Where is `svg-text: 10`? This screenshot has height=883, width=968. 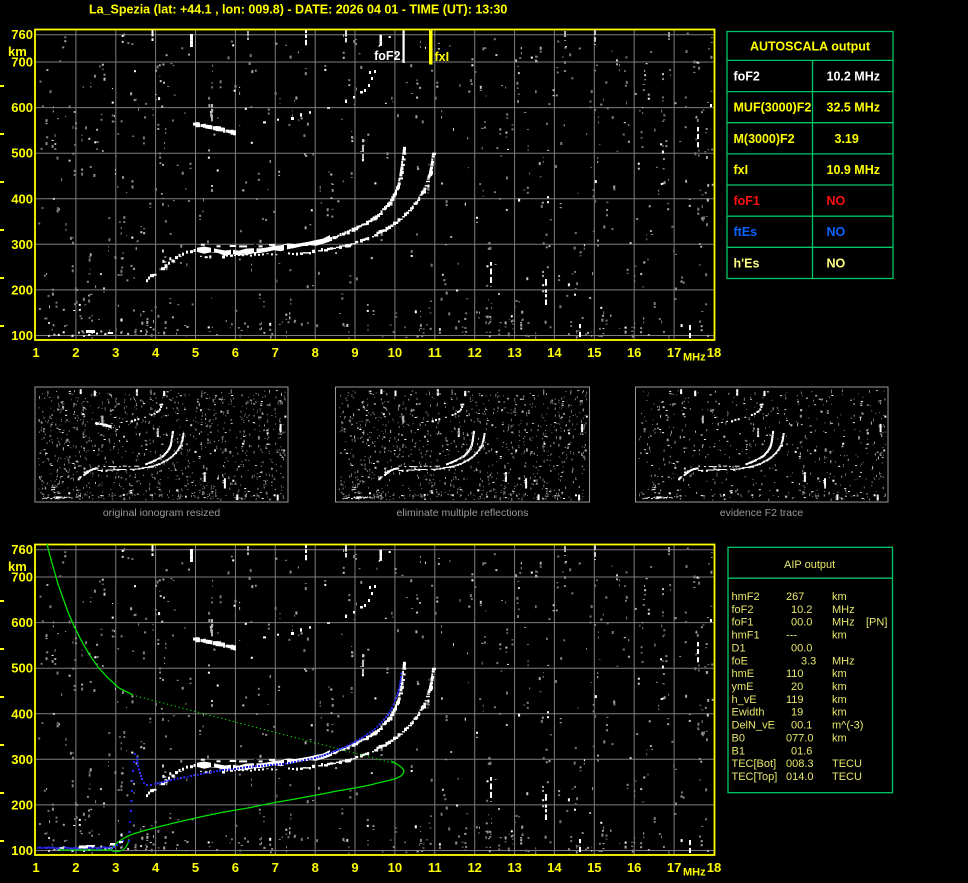 svg-text: 10 is located at coordinates (395, 352).